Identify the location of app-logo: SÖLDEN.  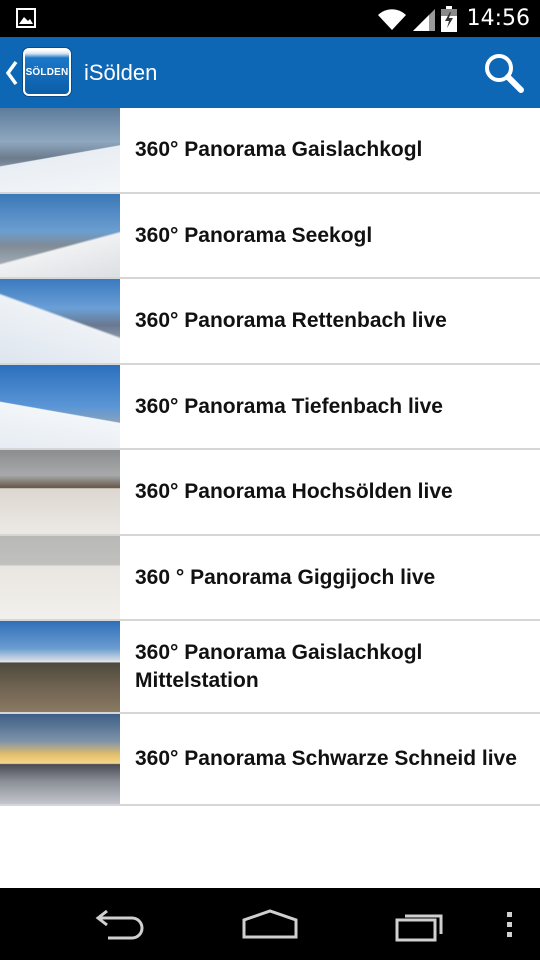
(47, 72).